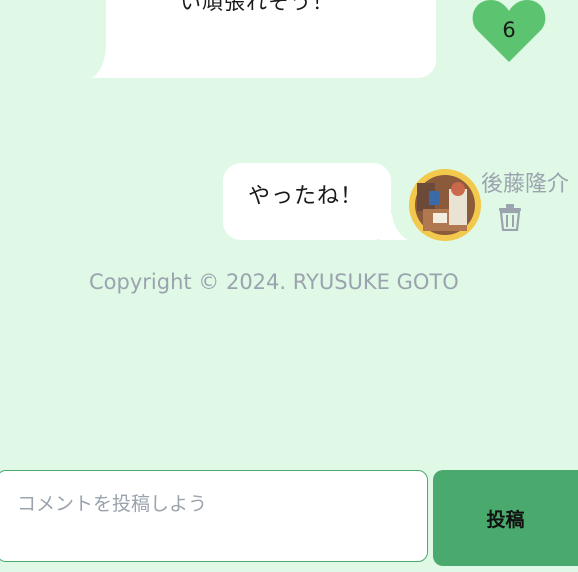 This screenshot has width=578, height=572. I want to click on message-text: い頑張れそう！, so click(257, 7).